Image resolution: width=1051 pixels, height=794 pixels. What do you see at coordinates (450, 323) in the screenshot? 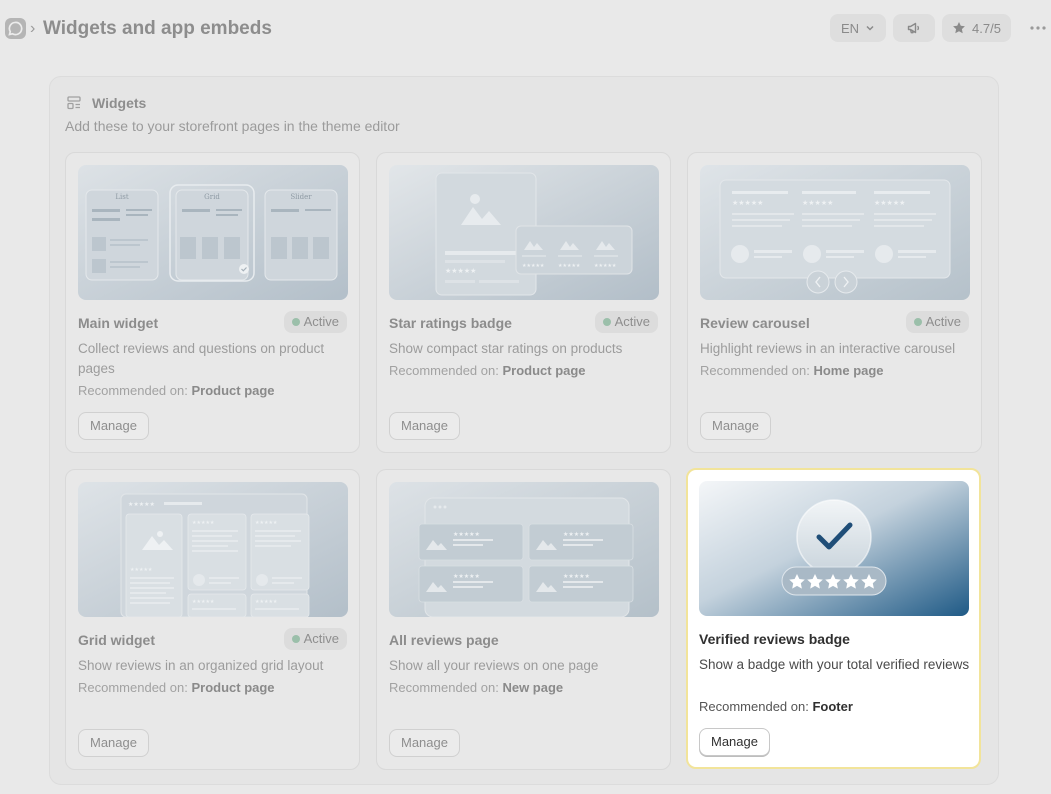
I see `card-title: Star ratings badge` at bounding box center [450, 323].